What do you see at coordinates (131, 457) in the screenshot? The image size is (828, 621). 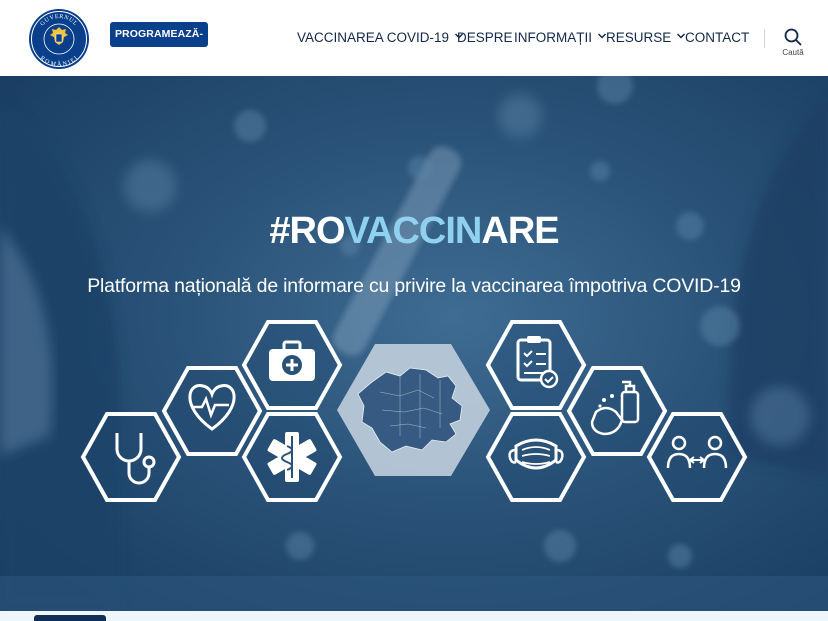 I see `stethoscope-icon` at bounding box center [131, 457].